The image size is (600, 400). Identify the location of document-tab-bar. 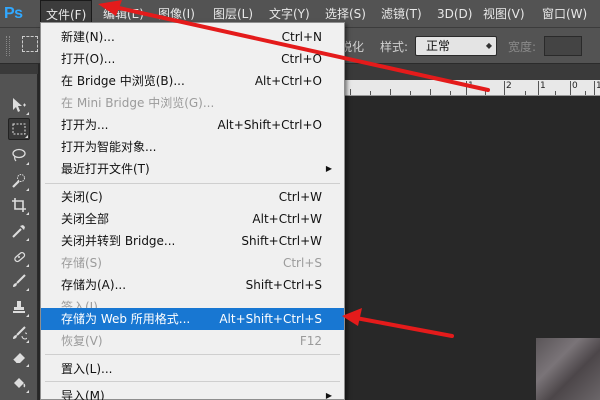
(470, 72).